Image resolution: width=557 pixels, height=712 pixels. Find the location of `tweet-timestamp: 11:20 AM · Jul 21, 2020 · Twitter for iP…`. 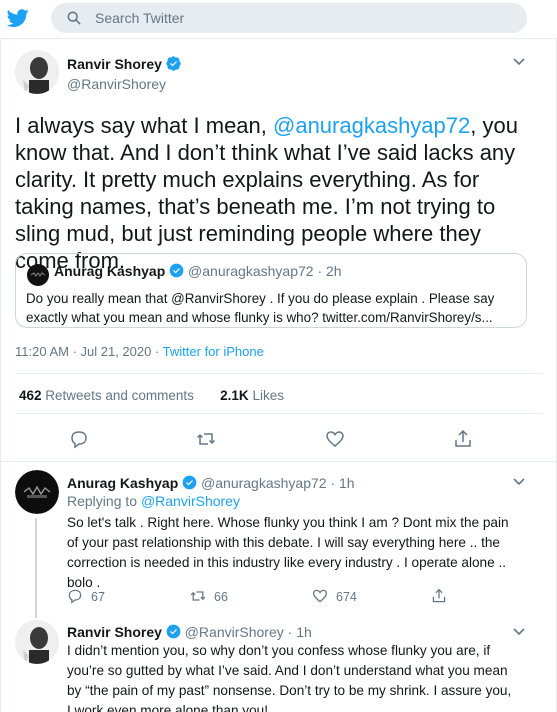

tweet-timestamp: 11:20 AM · Jul 21, 2020 · Twitter for iP… is located at coordinates (139, 351).